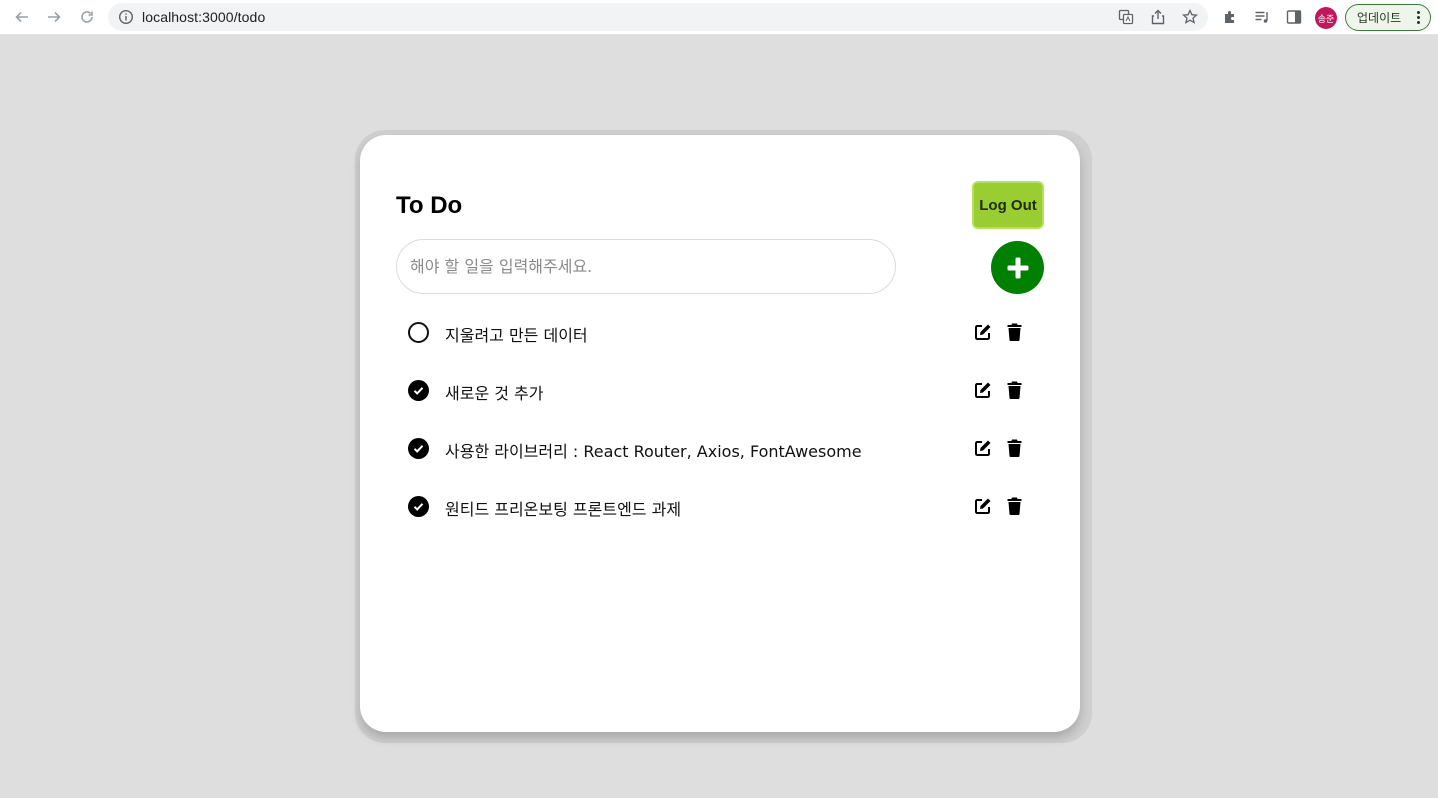 Image resolution: width=1438 pixels, height=798 pixels. I want to click on plus-icon, so click(1017, 267).